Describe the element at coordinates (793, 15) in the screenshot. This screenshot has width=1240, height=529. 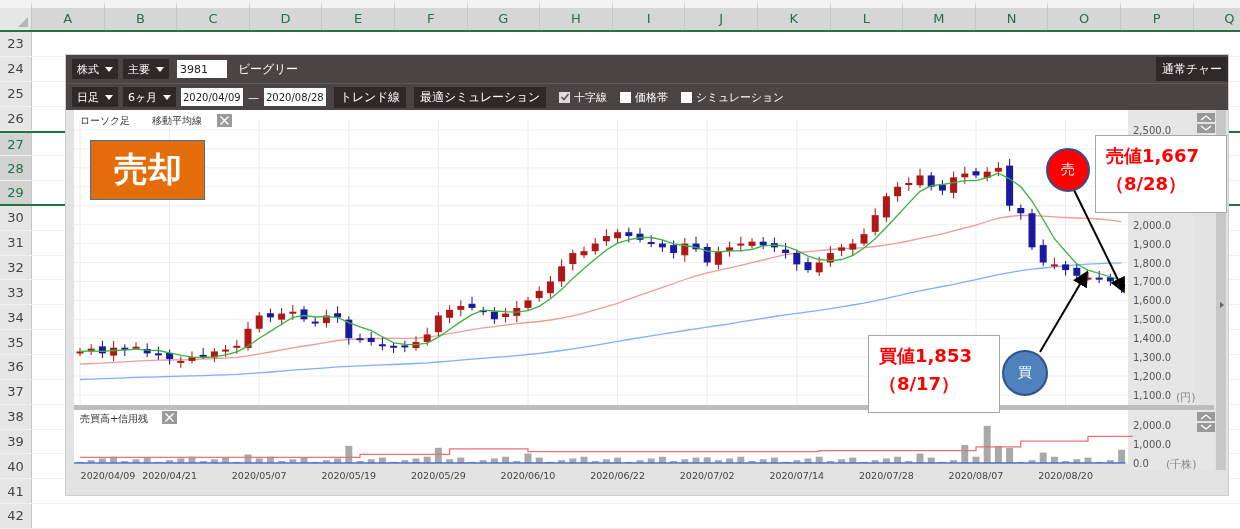
I see `column-header: K` at that location.